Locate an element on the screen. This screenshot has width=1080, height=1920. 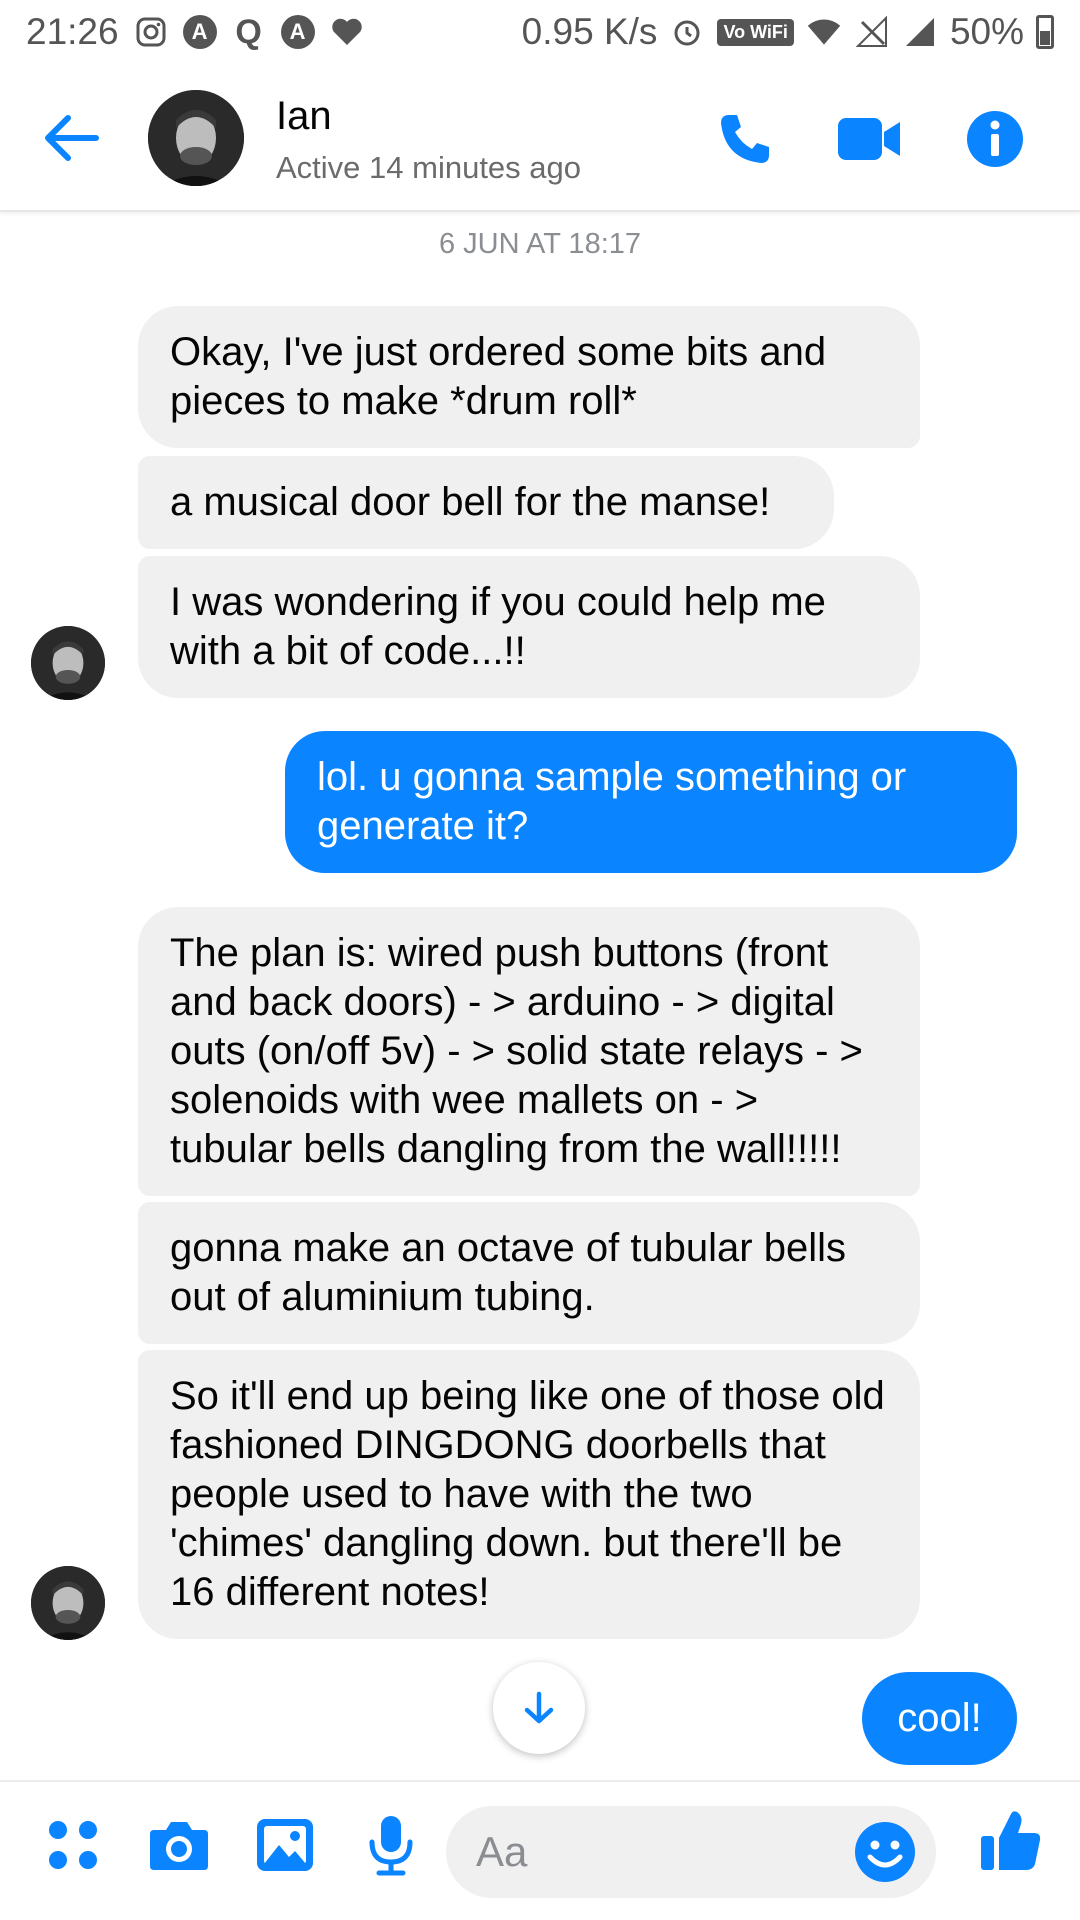
scroll-to-bottom-button is located at coordinates (539, 1708).